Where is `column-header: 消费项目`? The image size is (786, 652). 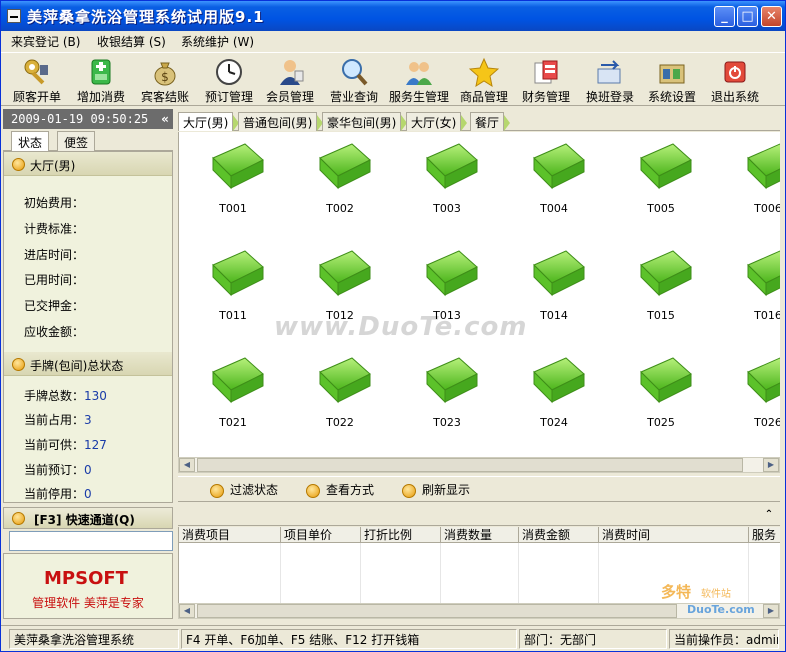
column-header: 消费项目 is located at coordinates (230, 535).